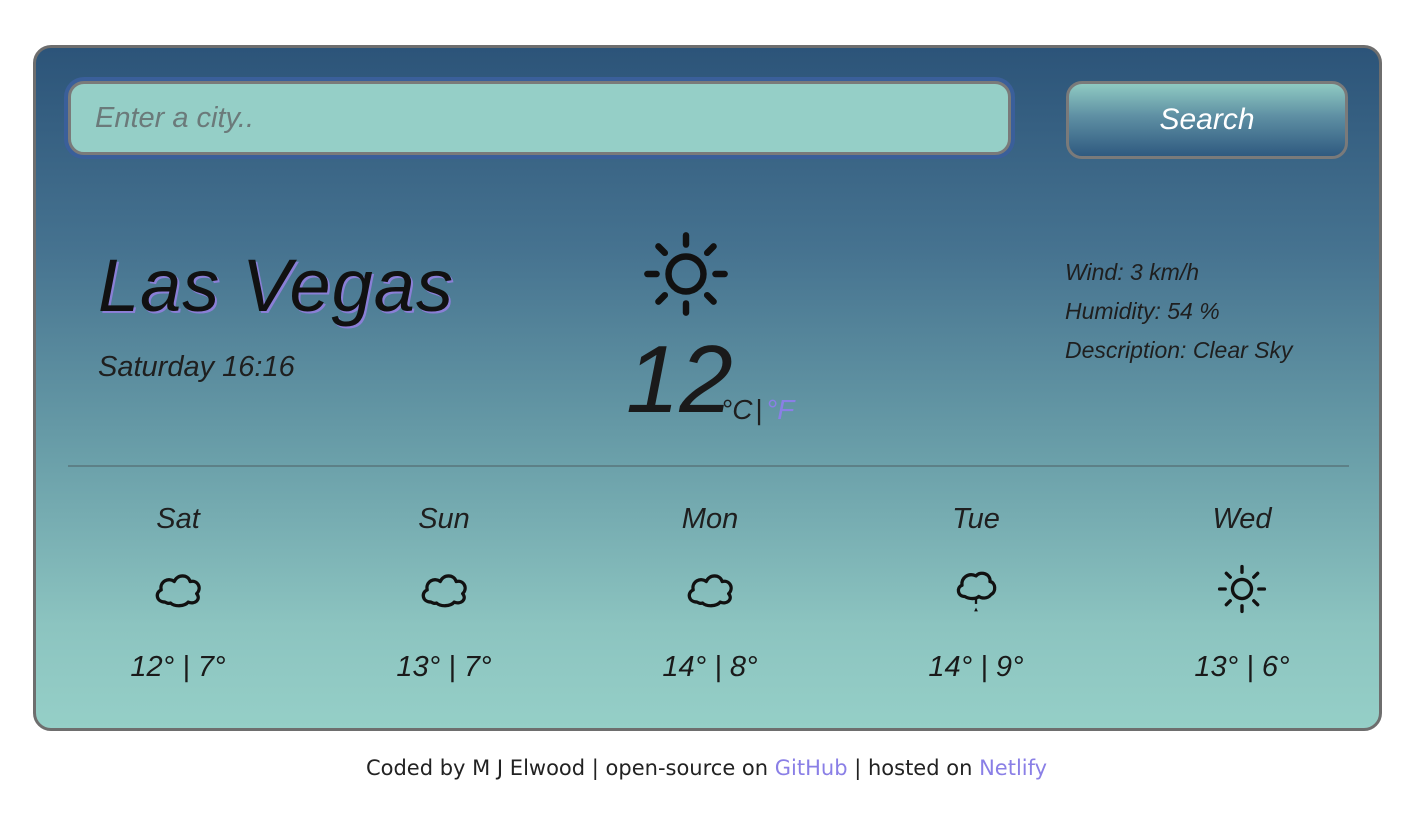 The width and height of the screenshot is (1413, 824). Describe the element at coordinates (1242, 519) in the screenshot. I see `forecast-day-name: Wed` at that location.